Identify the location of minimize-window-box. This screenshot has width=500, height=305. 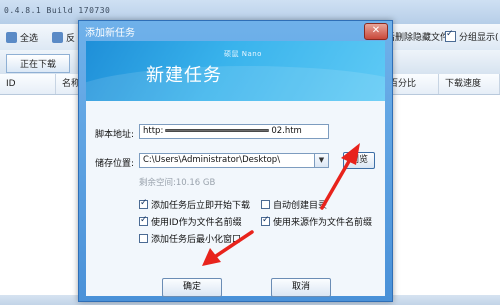
(143, 238).